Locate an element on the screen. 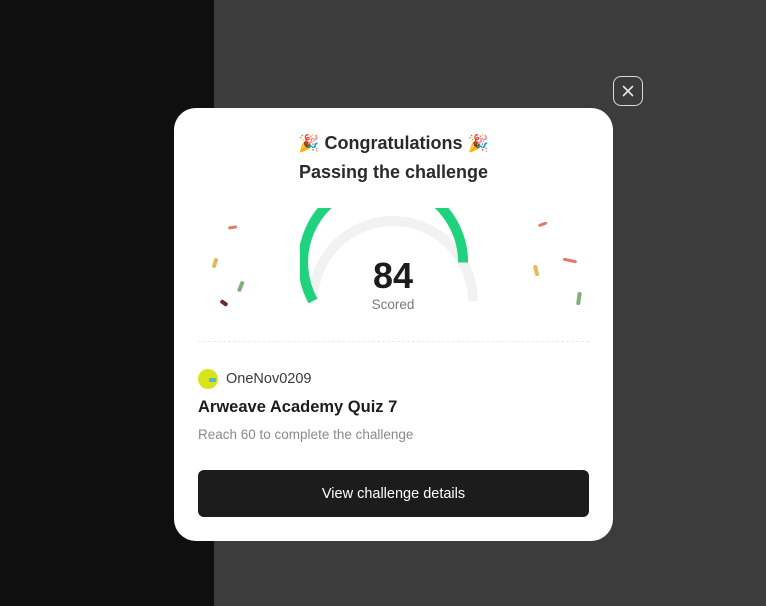  avatar-icon is located at coordinates (208, 379).